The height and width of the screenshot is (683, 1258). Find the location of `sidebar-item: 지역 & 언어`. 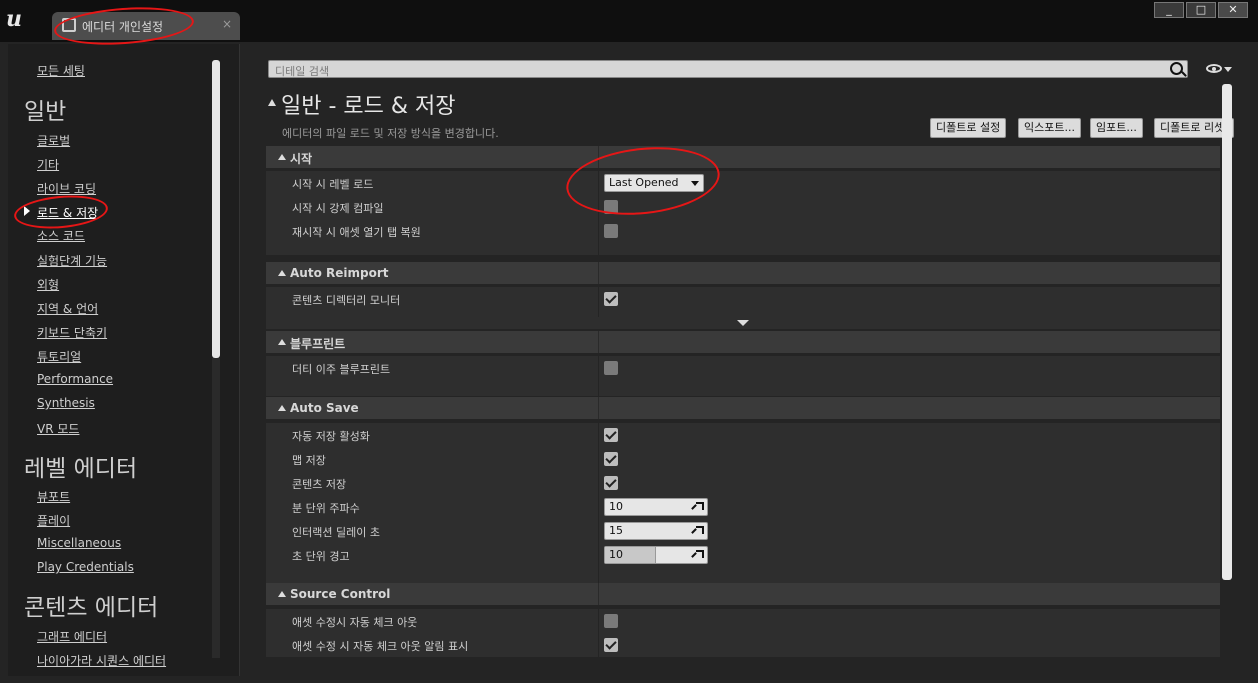

sidebar-item: 지역 & 언어 is located at coordinates (67, 308).